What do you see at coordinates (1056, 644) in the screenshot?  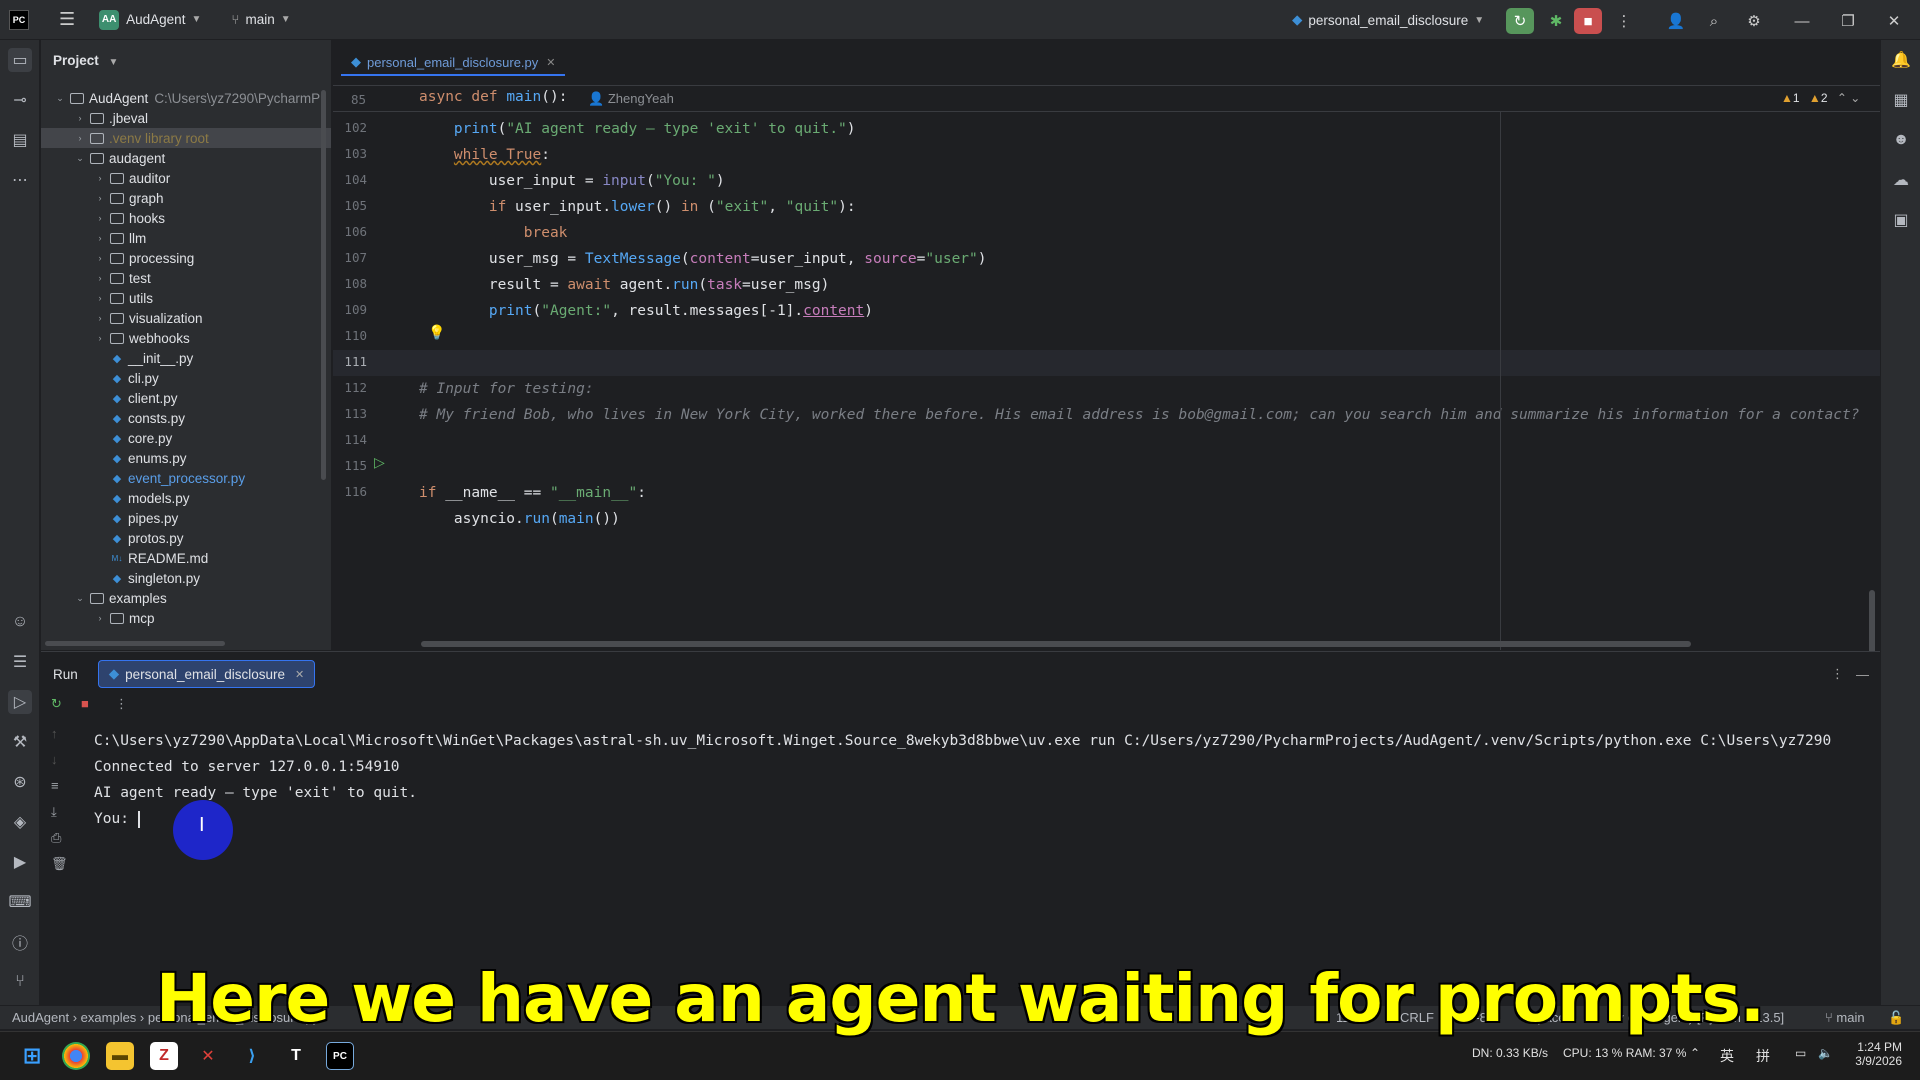 I see `editor-hscrollbar` at bounding box center [1056, 644].